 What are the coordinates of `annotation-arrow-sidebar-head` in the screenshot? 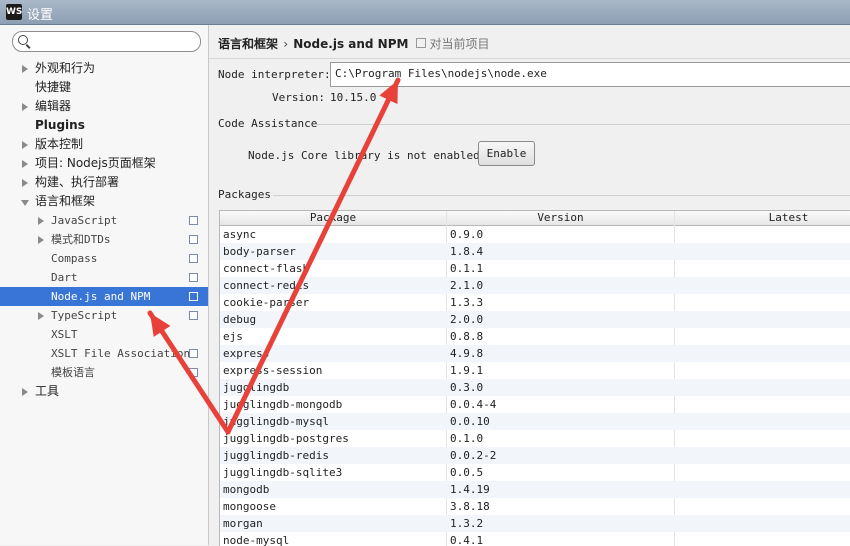 It's located at (160, 325).